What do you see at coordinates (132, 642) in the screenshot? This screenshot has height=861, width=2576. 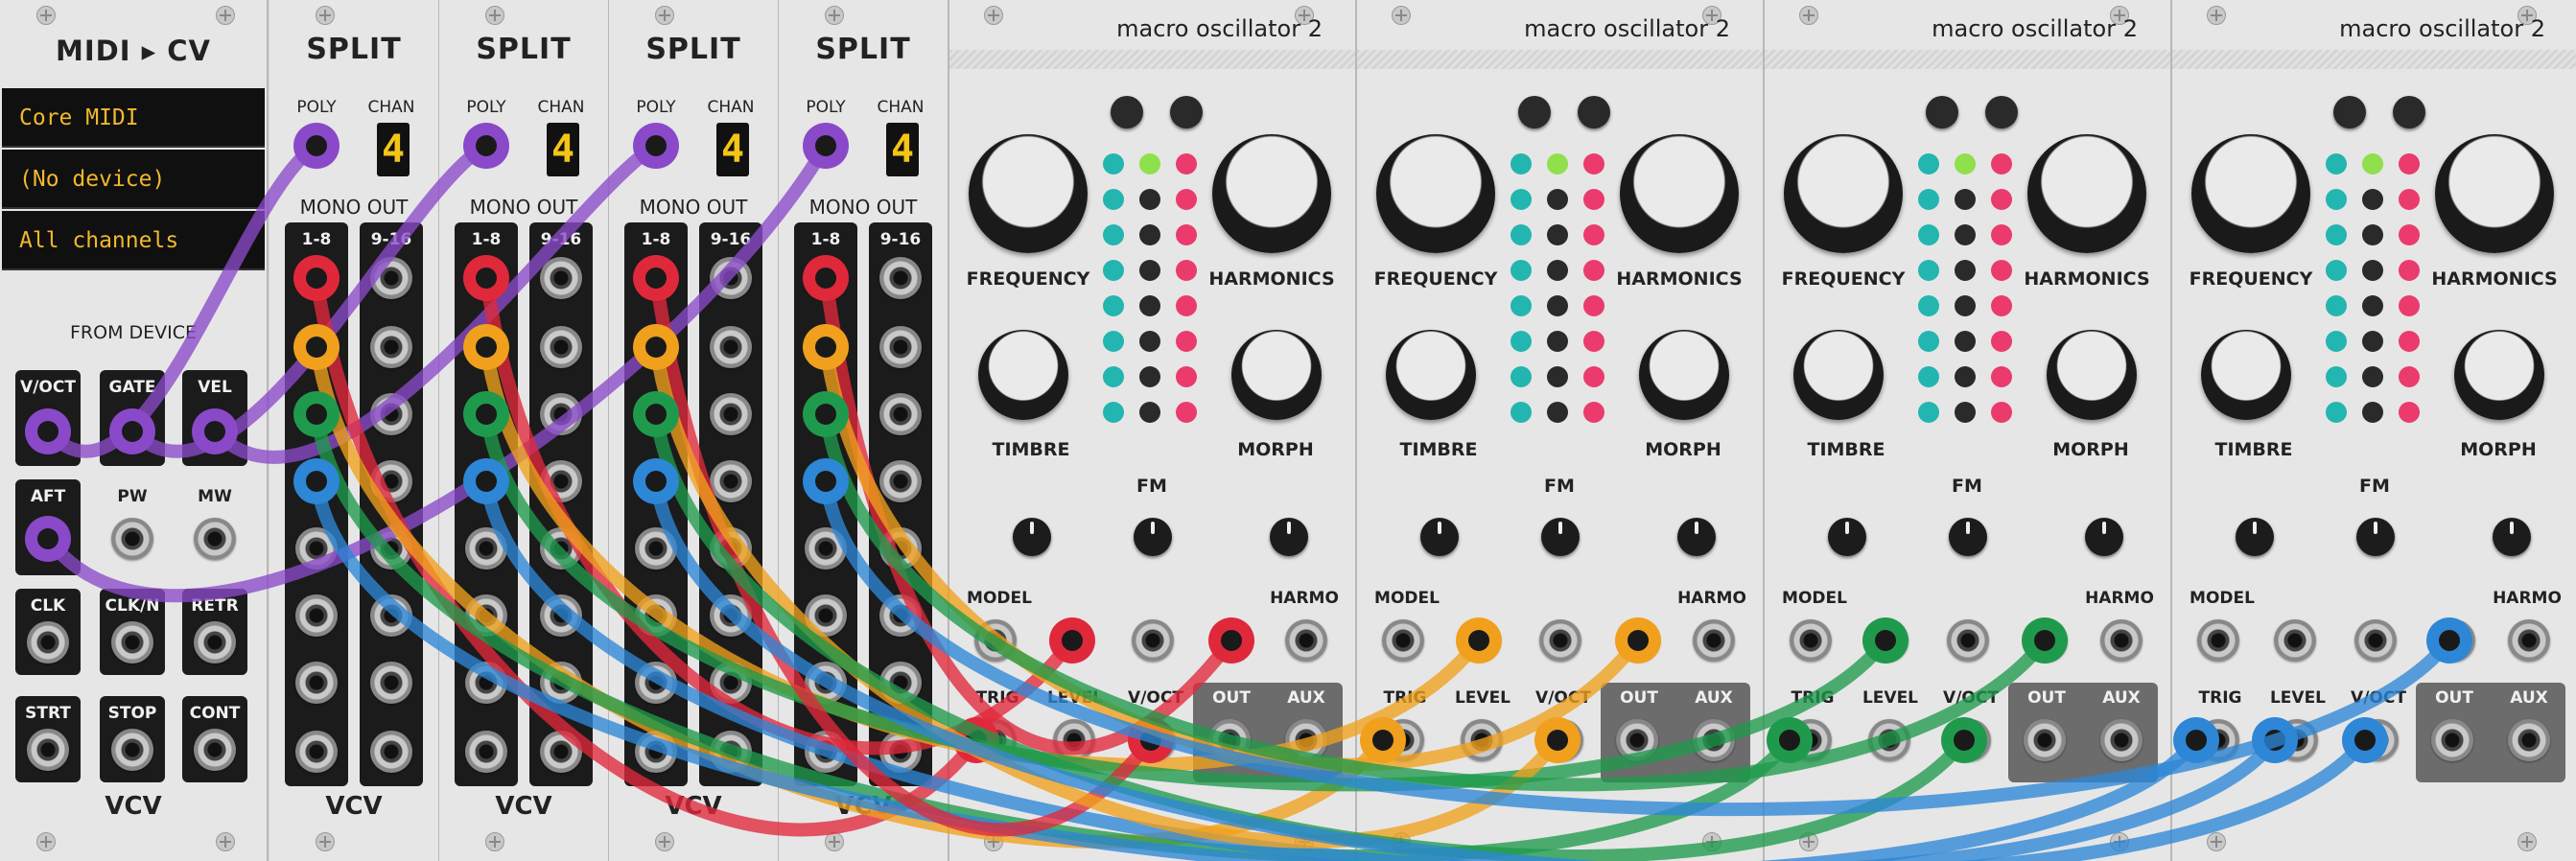 I see `clkn-output-jack` at bounding box center [132, 642].